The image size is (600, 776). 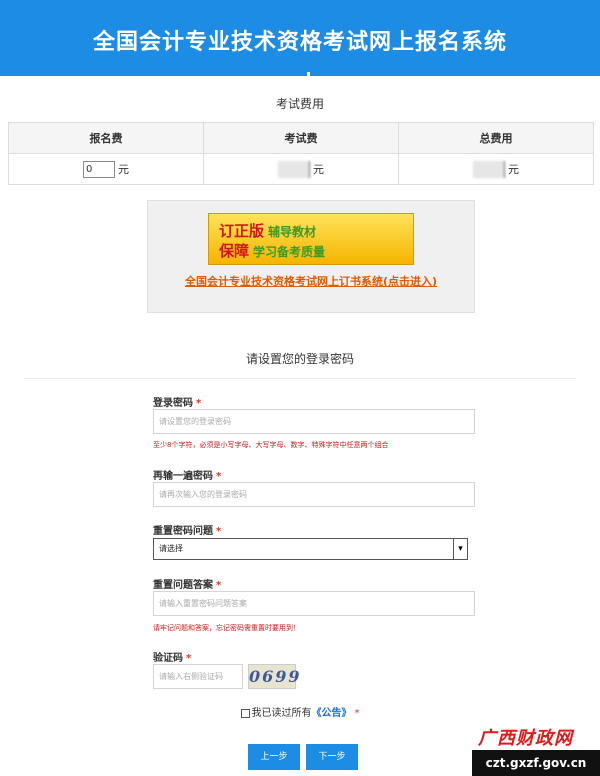 I want to click on security-answer-input: 请输入重置密码问题答案, so click(x=314, y=603).